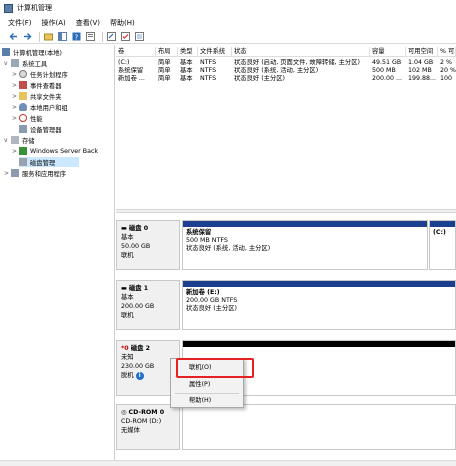  I want to click on backup-icon, so click(23, 151).